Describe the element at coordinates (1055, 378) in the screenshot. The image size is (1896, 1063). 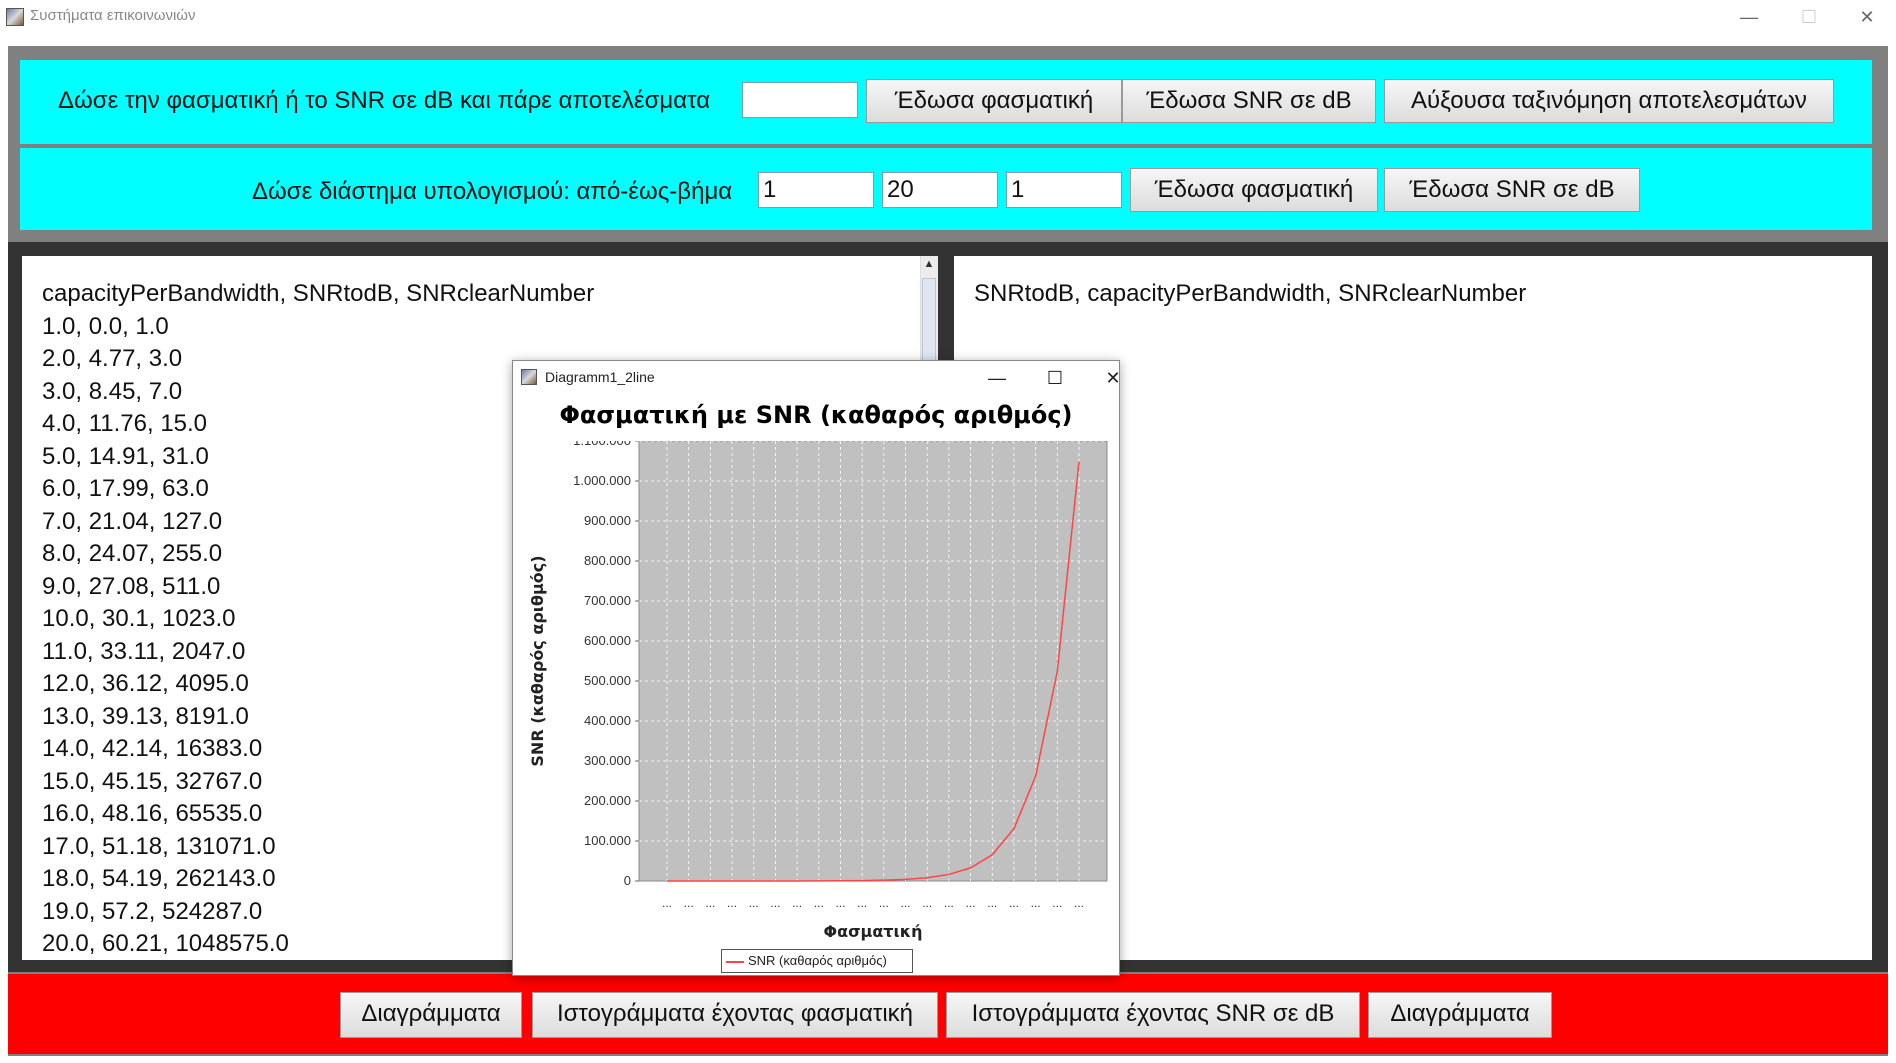
I see `popup-maximize-button: ☐` at that location.